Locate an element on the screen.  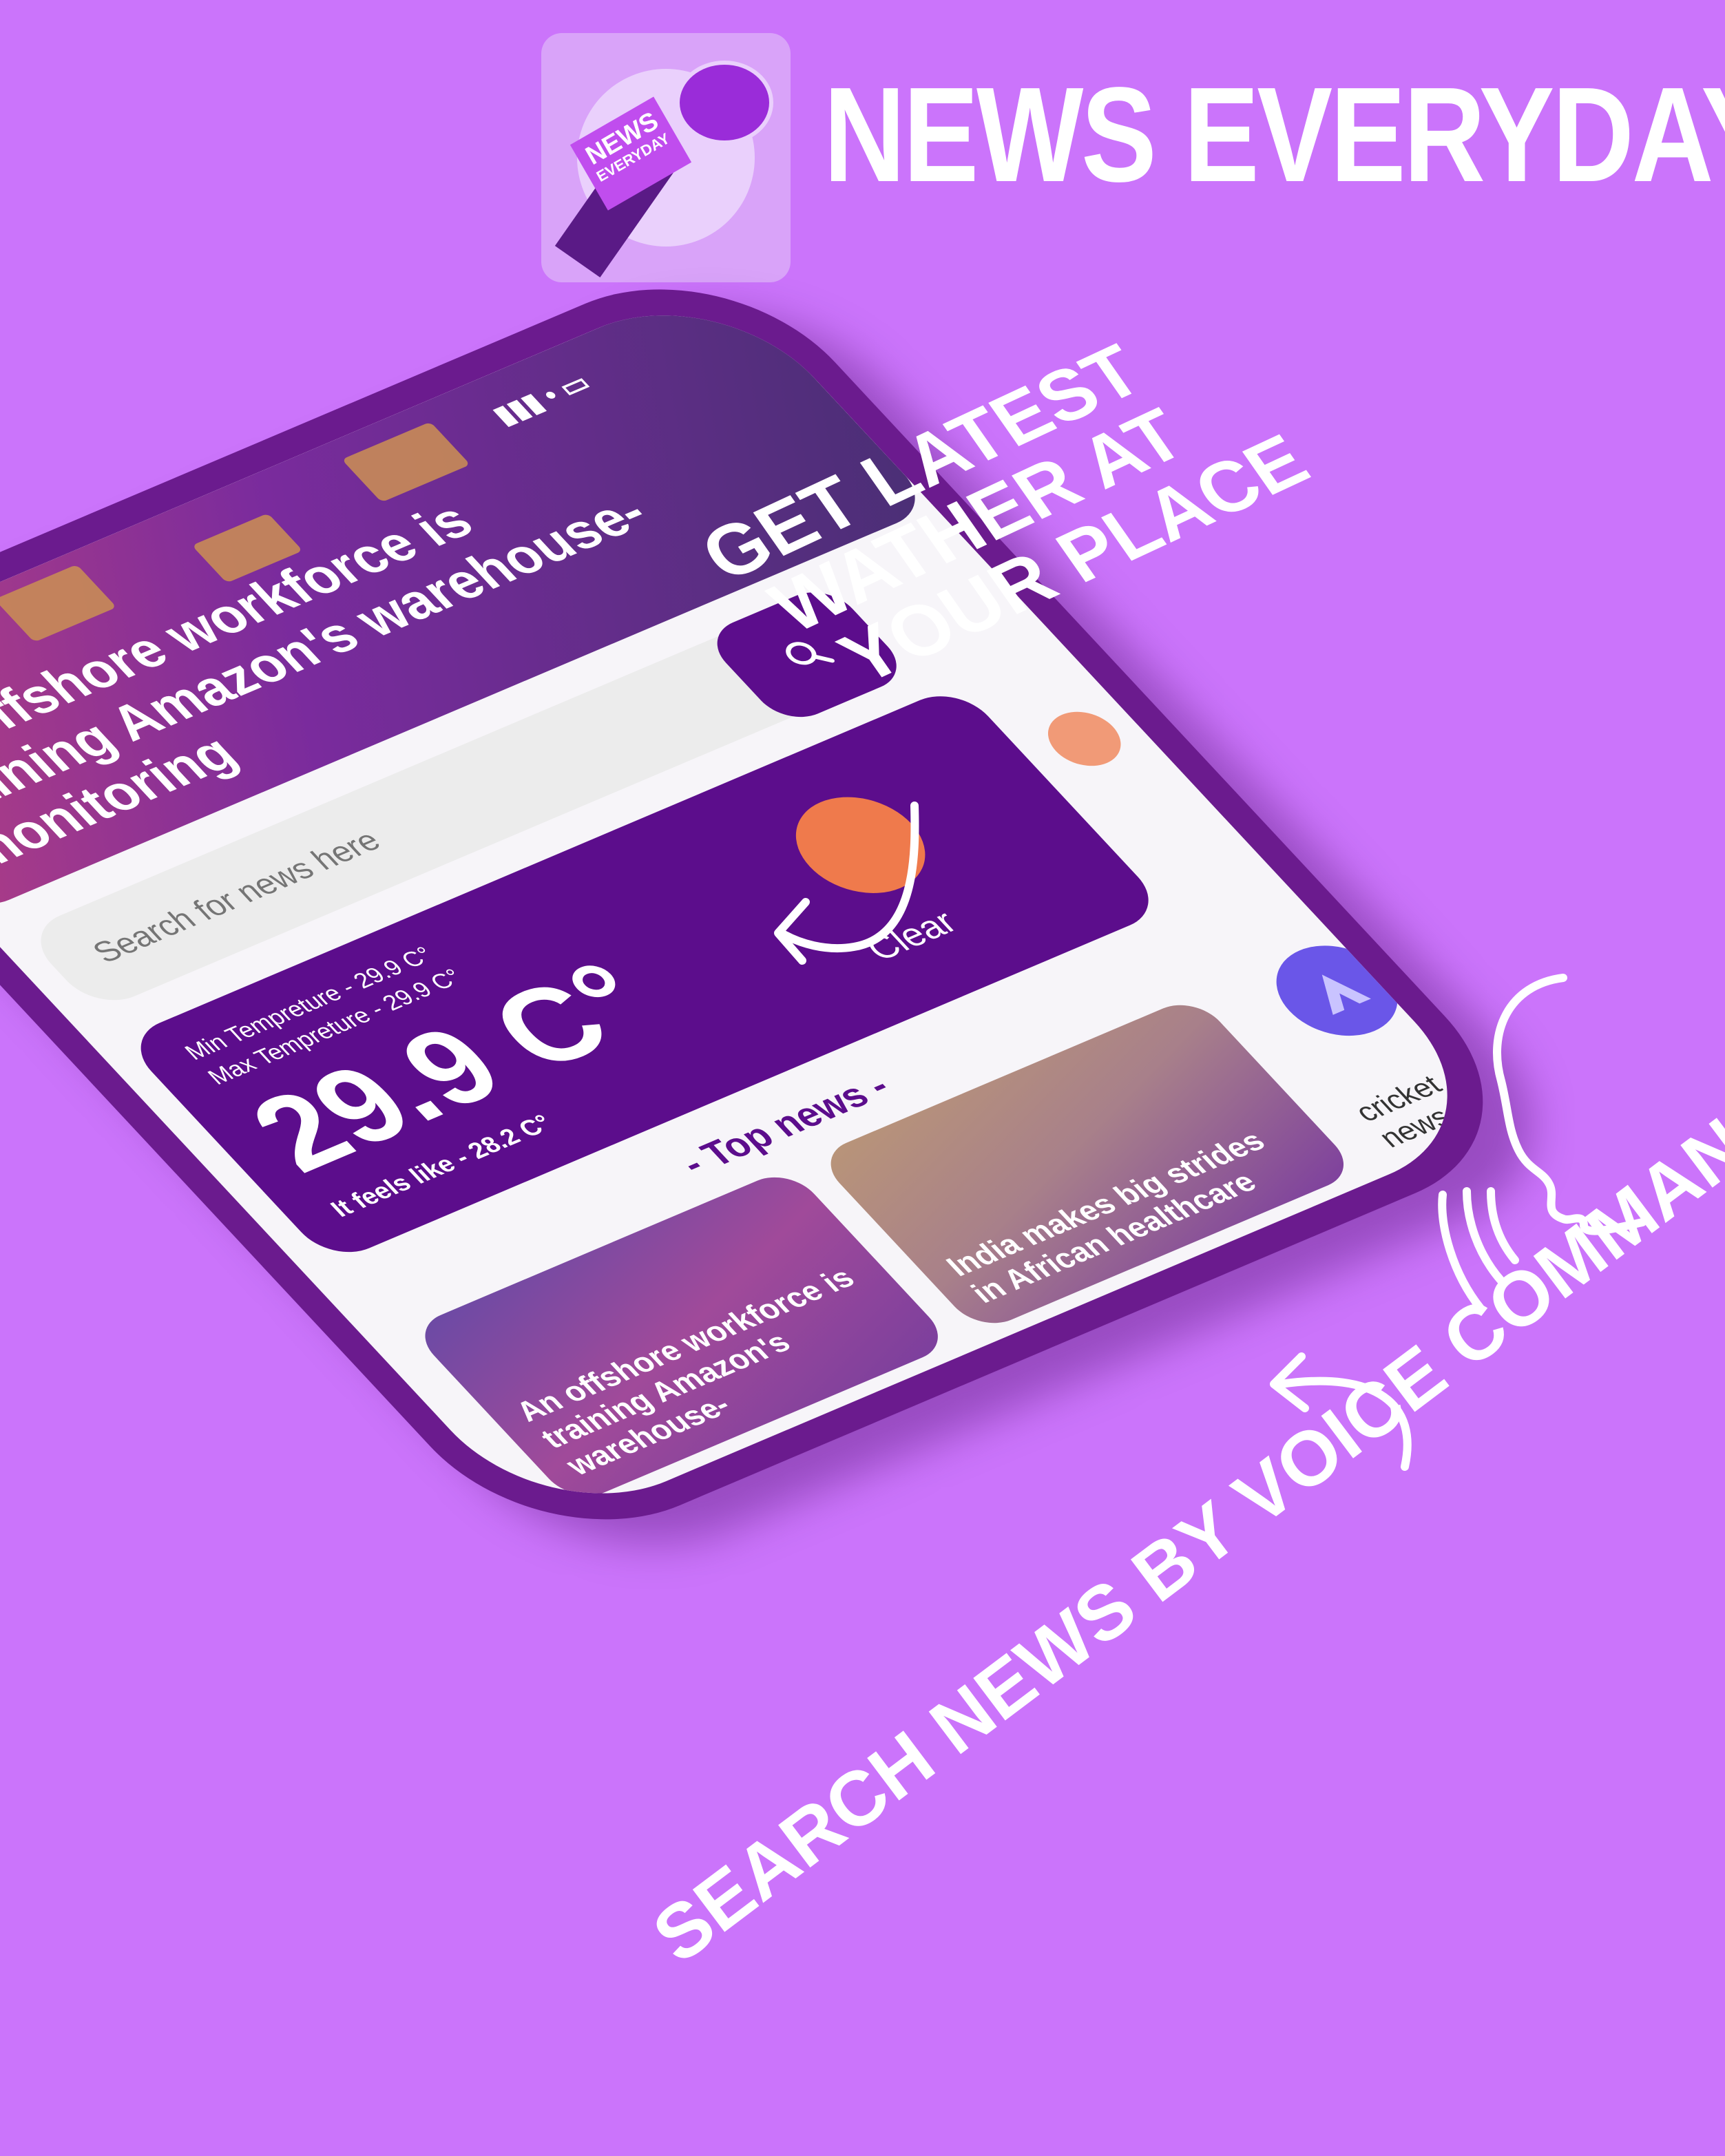
hero-image-box is located at coordinates (58, 603).